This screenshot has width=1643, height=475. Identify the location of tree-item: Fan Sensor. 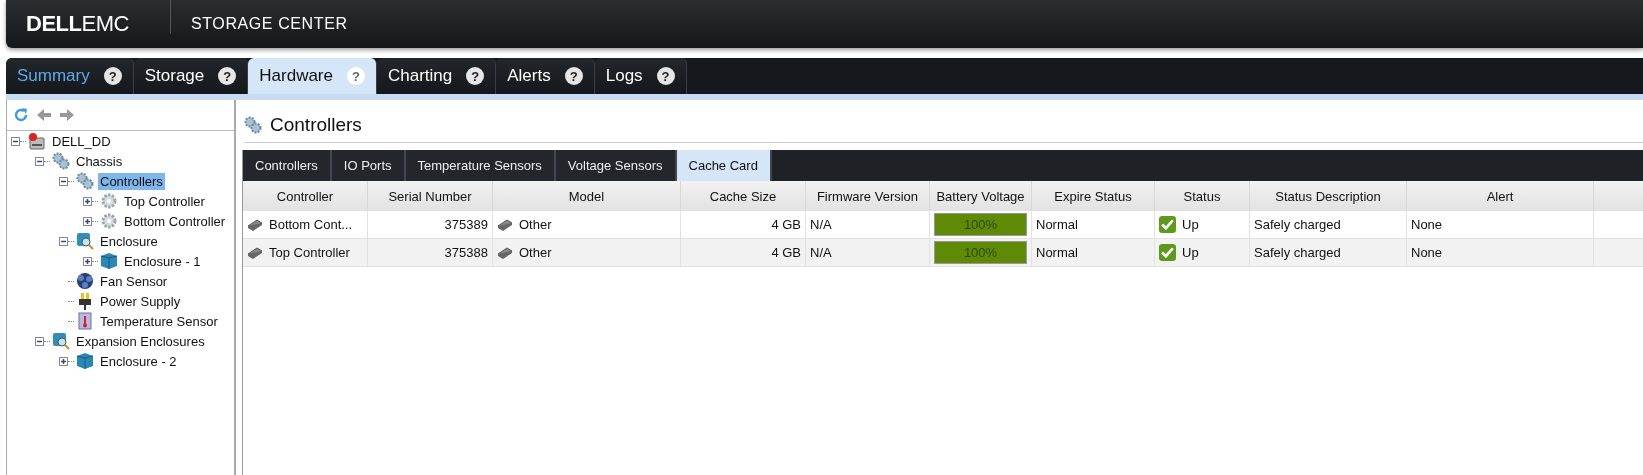
(134, 281).